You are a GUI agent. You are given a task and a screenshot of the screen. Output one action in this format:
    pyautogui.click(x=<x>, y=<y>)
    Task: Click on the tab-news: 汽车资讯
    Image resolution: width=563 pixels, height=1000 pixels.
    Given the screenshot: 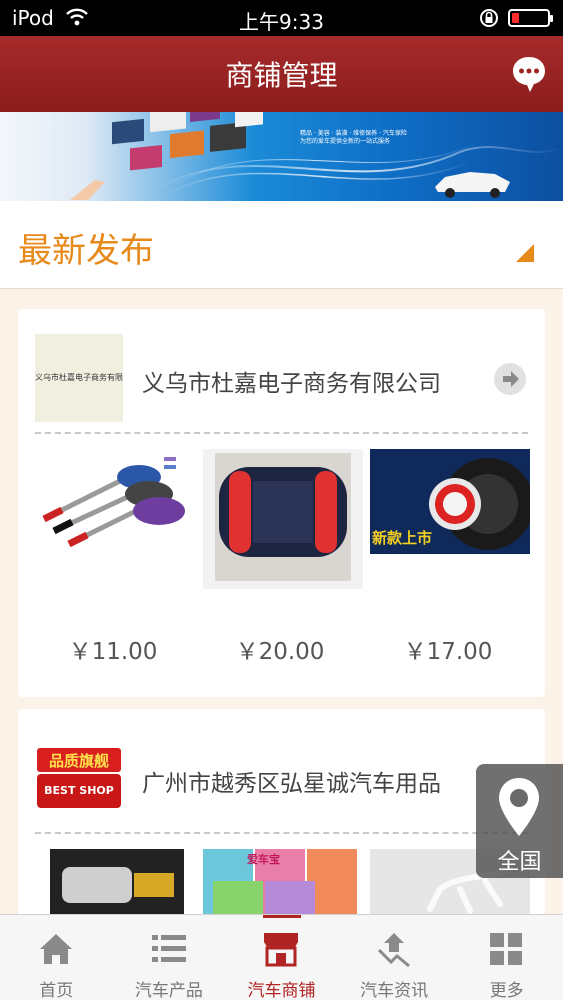 What is the action you would take?
    pyautogui.click(x=394, y=957)
    